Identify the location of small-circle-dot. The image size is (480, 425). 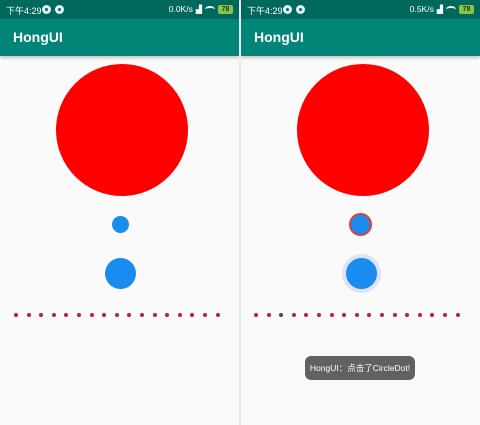
(120, 224).